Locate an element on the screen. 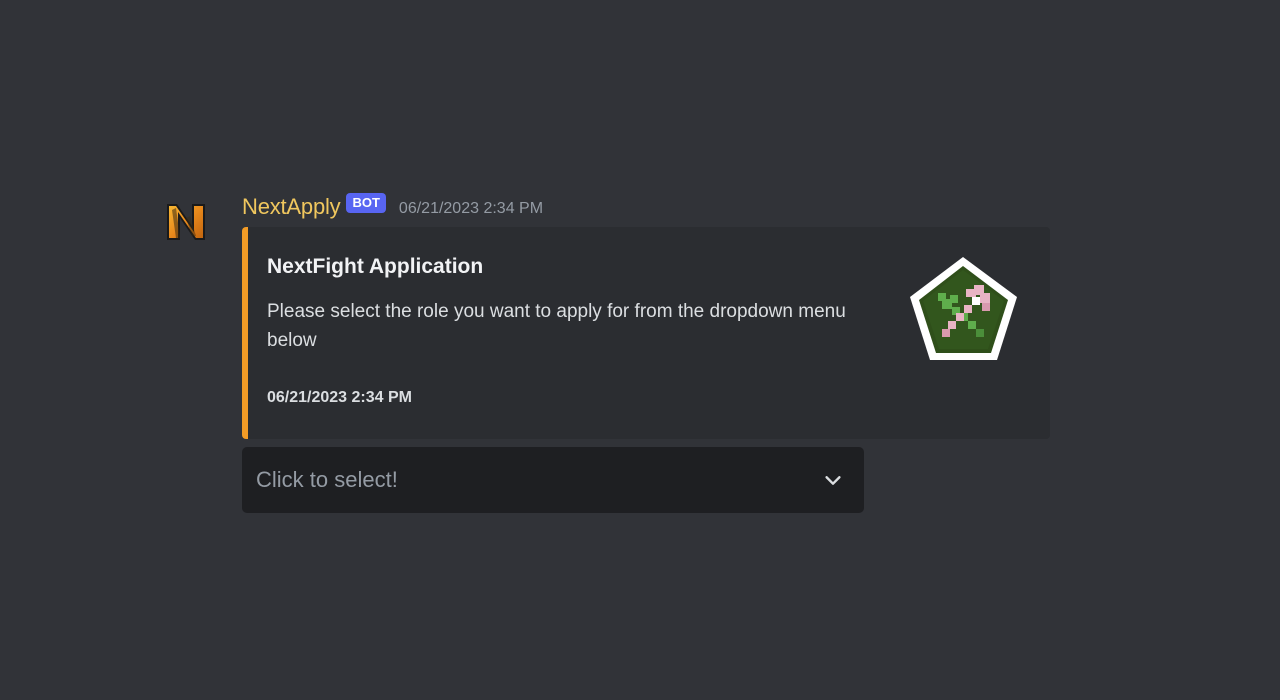 The image size is (1280, 700). message-timestamp: 06/21/2023 2:34 PM is located at coordinates (471, 208).